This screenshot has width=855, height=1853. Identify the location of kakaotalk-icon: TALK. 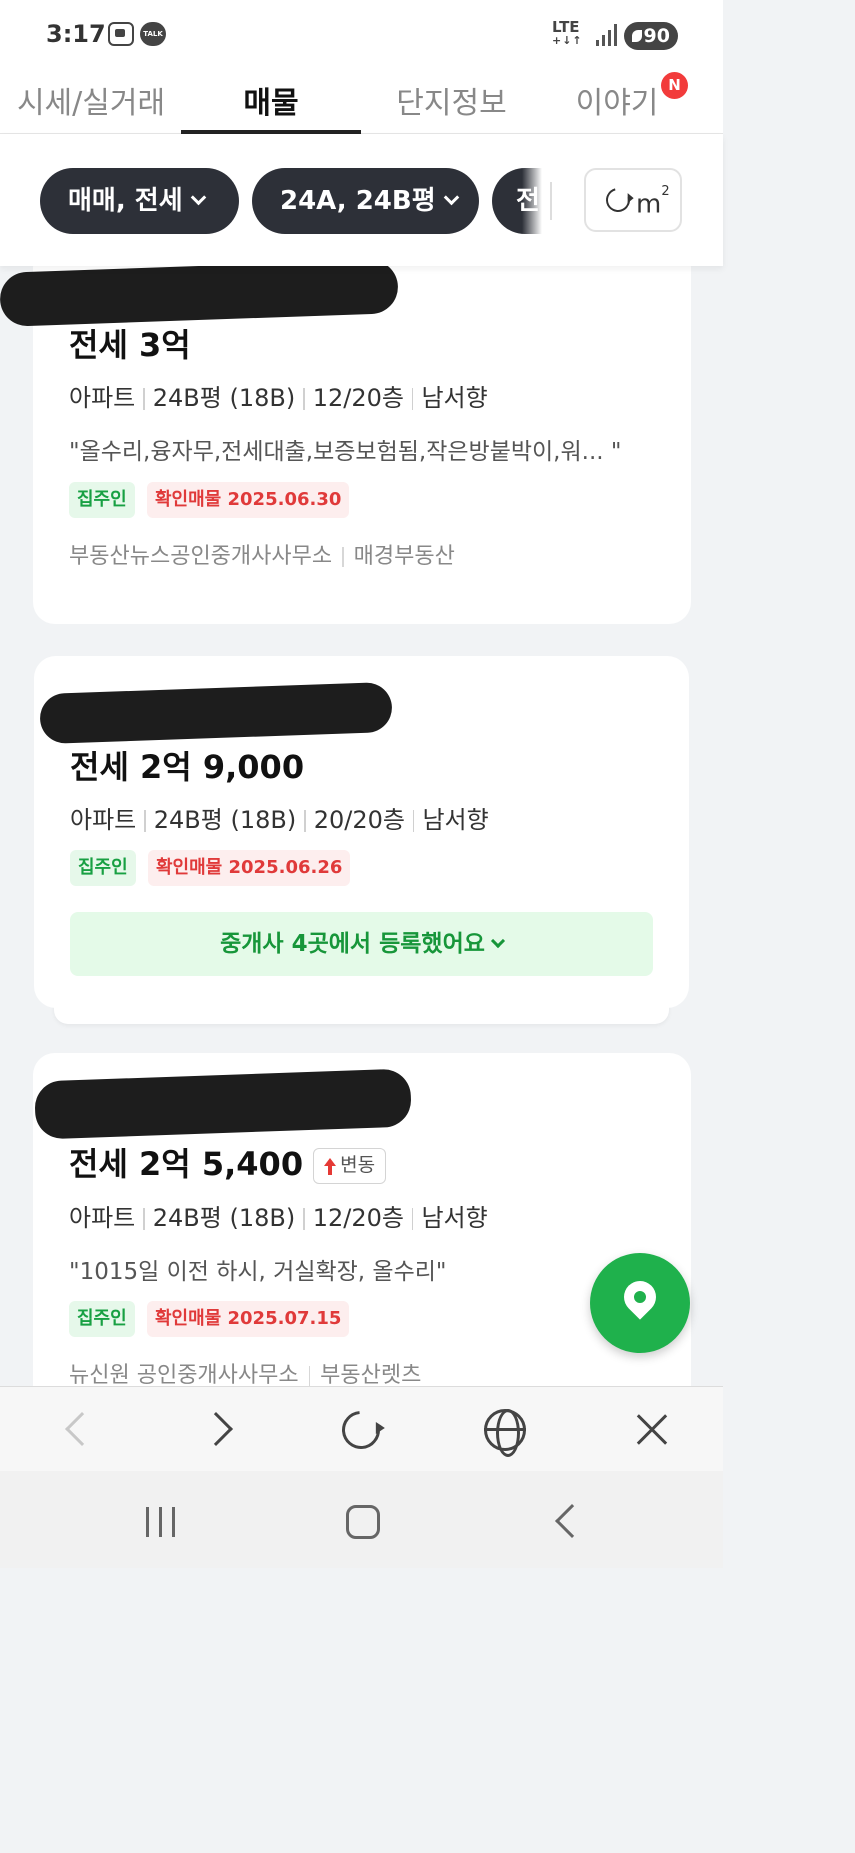
(153, 34).